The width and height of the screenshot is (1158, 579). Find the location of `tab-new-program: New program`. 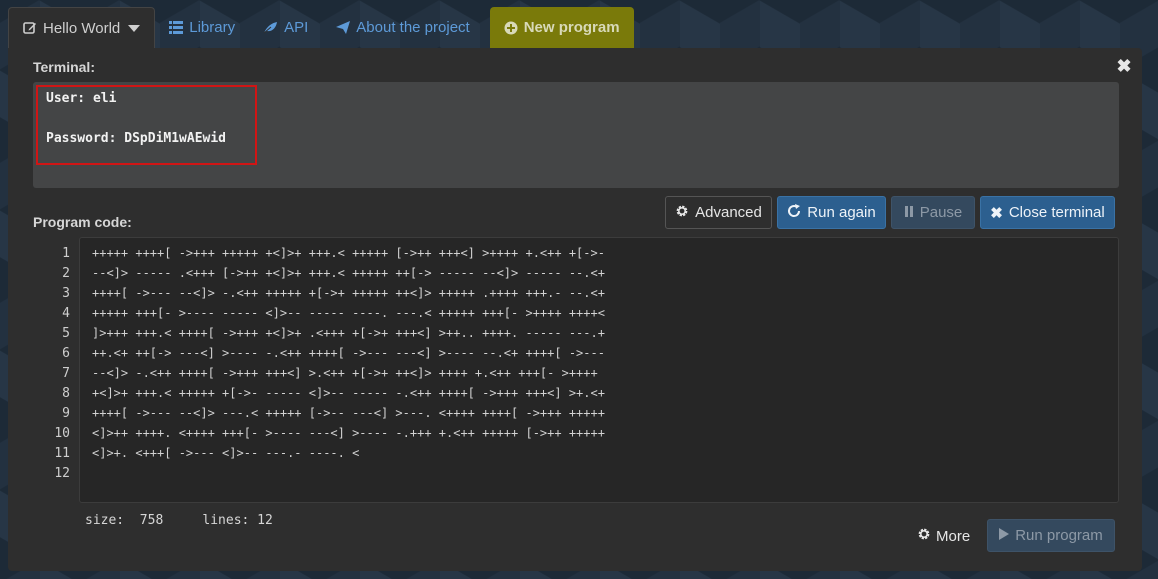

tab-new-program: New program is located at coordinates (561, 27).